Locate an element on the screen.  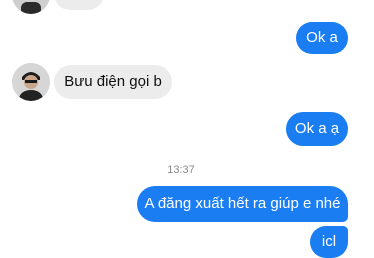
message-bubble-outgoing: icl is located at coordinates (329, 242).